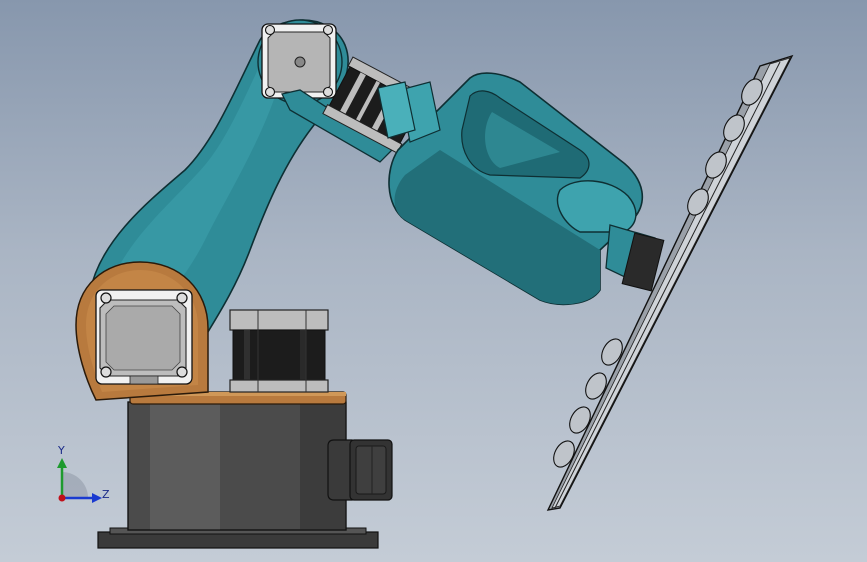  What do you see at coordinates (360, 470) in the screenshot?
I see `base-connector` at bounding box center [360, 470].